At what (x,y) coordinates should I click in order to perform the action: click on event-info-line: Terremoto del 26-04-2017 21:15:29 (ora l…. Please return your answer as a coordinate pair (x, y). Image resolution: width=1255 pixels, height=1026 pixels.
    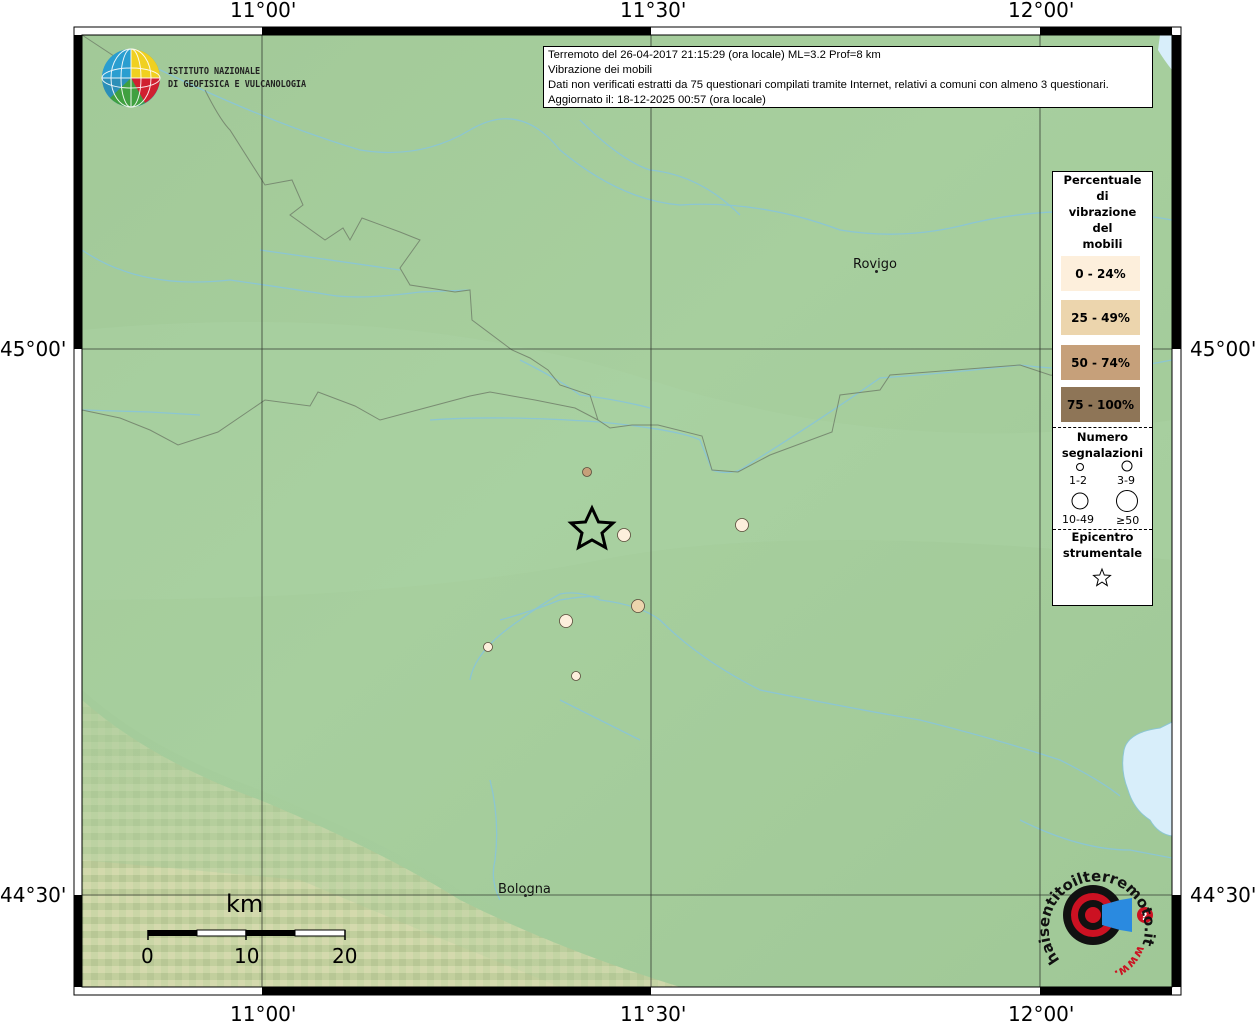
    Looking at the image, I should click on (714, 55).